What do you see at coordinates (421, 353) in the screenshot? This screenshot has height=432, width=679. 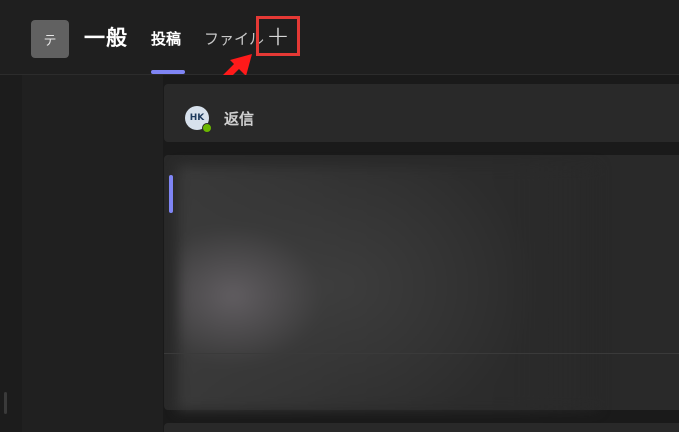 I see `post-divider` at bounding box center [421, 353].